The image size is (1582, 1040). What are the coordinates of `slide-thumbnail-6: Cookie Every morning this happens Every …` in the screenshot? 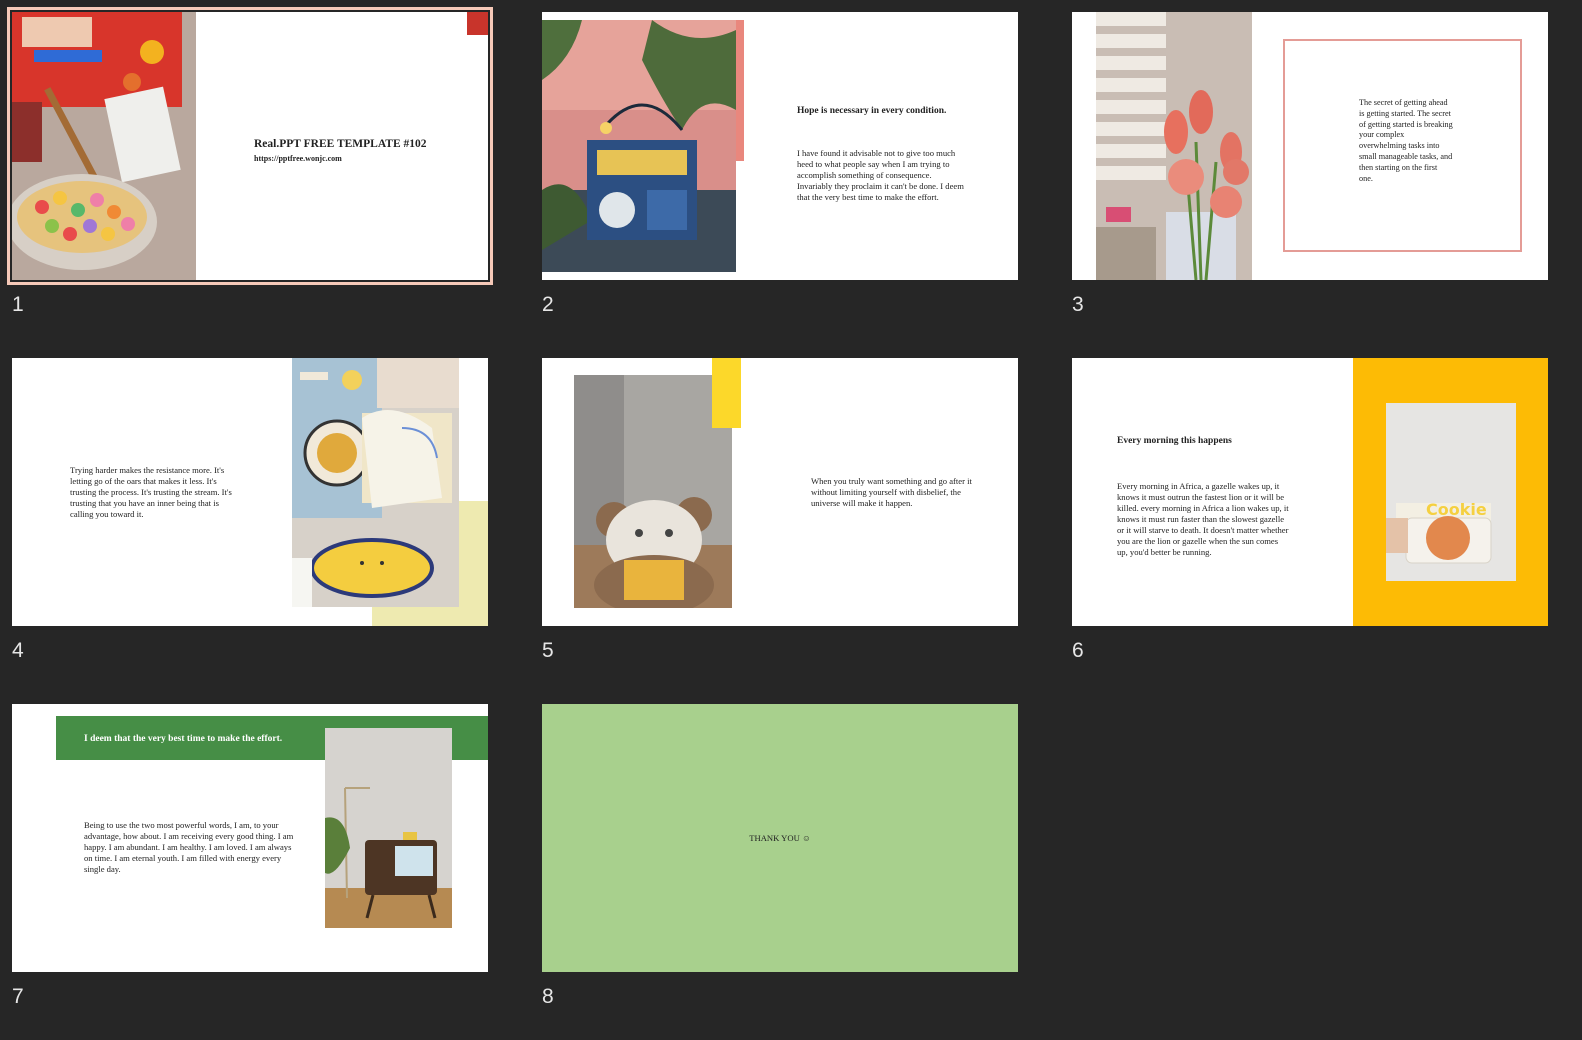 It's located at (1310, 492).